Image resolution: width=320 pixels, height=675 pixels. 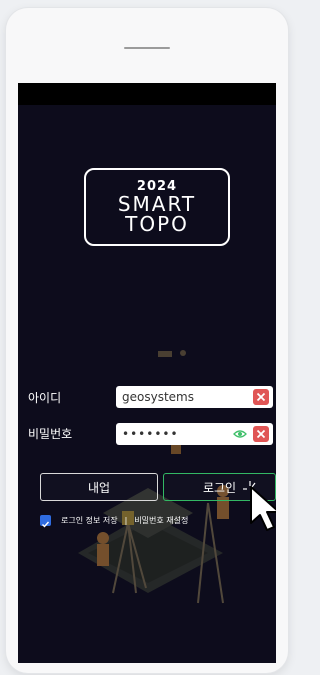 What do you see at coordinates (161, 520) in the screenshot?
I see `reset-password-link: 비밀번호 재설정` at bounding box center [161, 520].